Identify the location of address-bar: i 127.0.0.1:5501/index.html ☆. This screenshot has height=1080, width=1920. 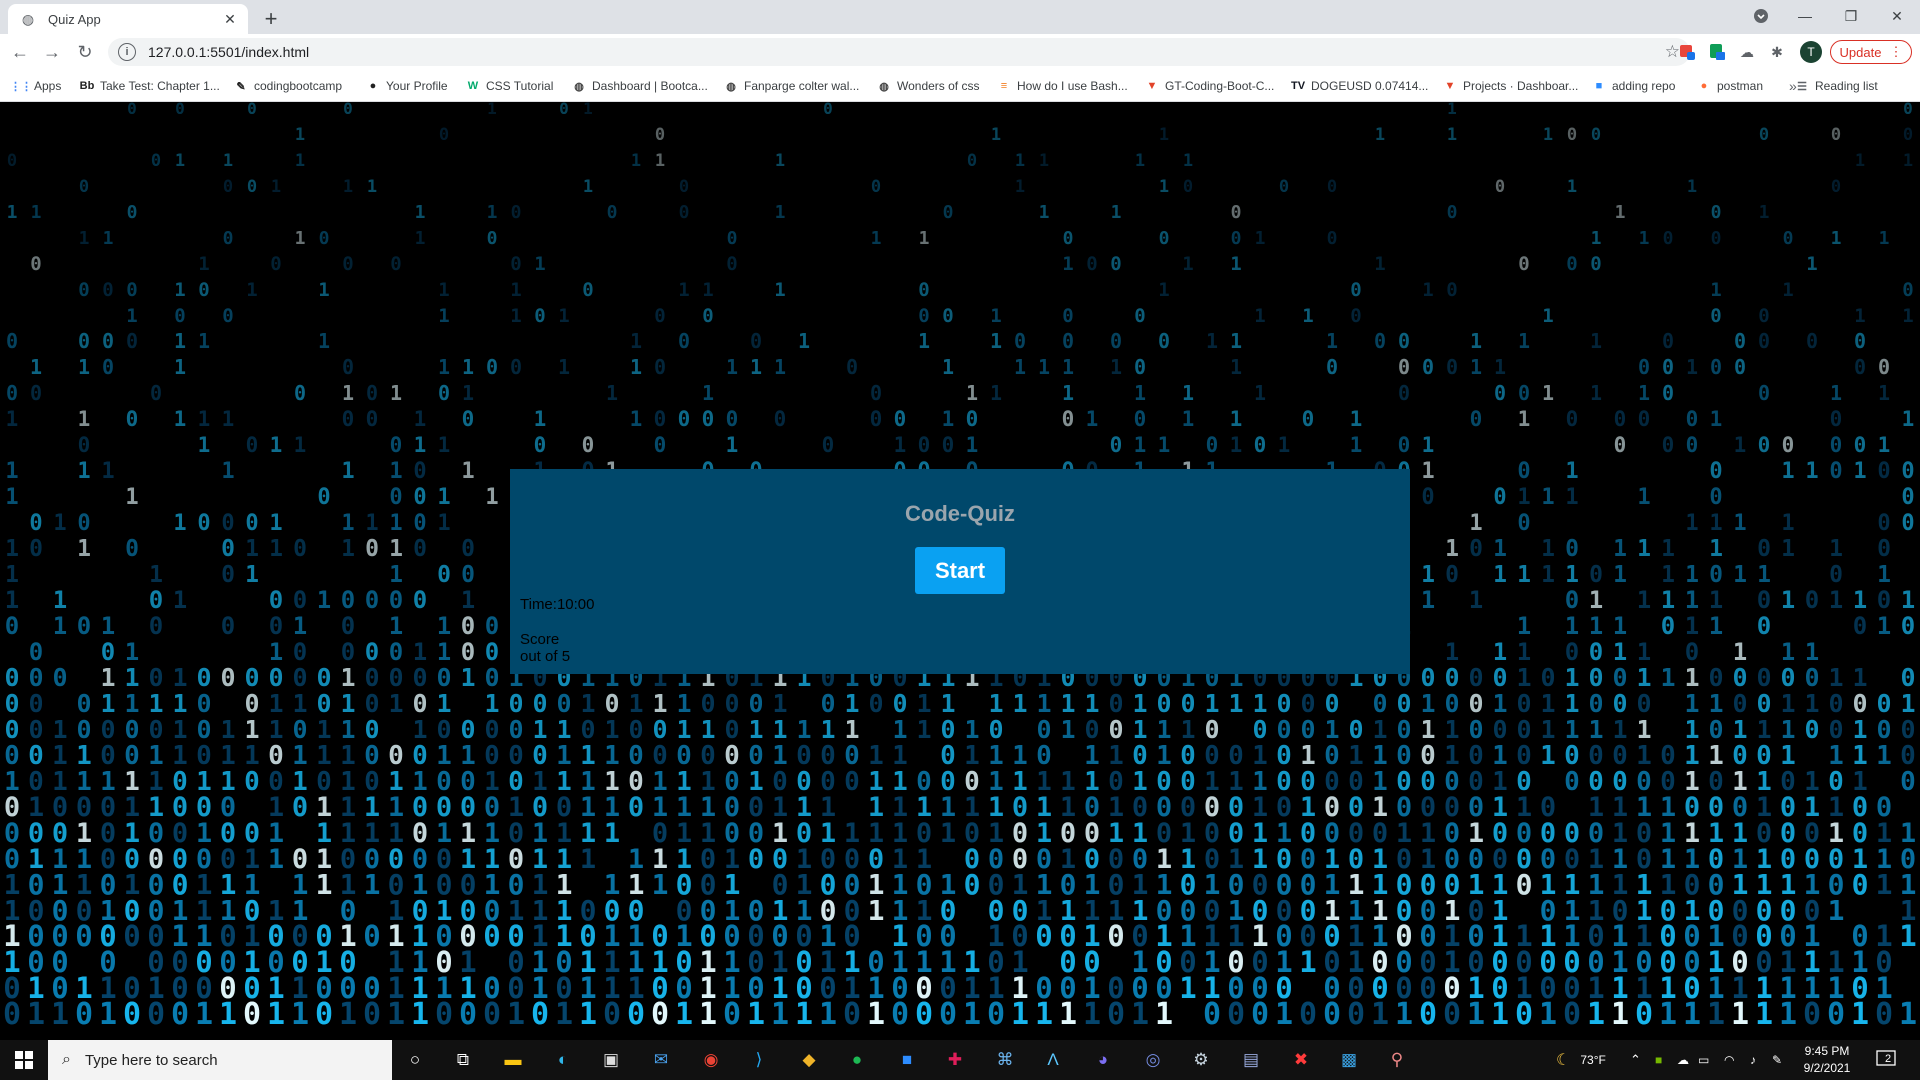
(899, 52).